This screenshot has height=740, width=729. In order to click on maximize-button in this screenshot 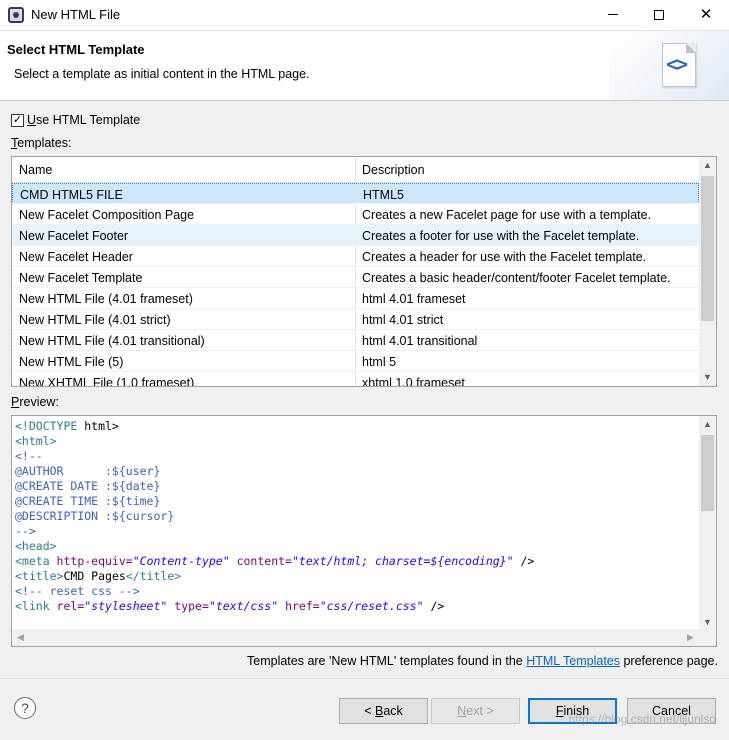, I will do `click(659, 15)`.